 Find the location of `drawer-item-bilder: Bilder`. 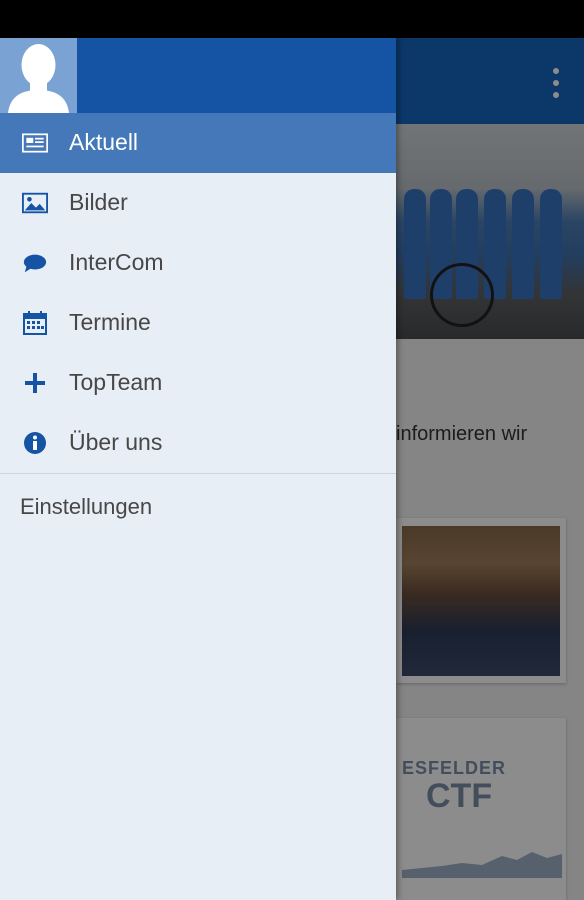

drawer-item-bilder: Bilder is located at coordinates (198, 203).